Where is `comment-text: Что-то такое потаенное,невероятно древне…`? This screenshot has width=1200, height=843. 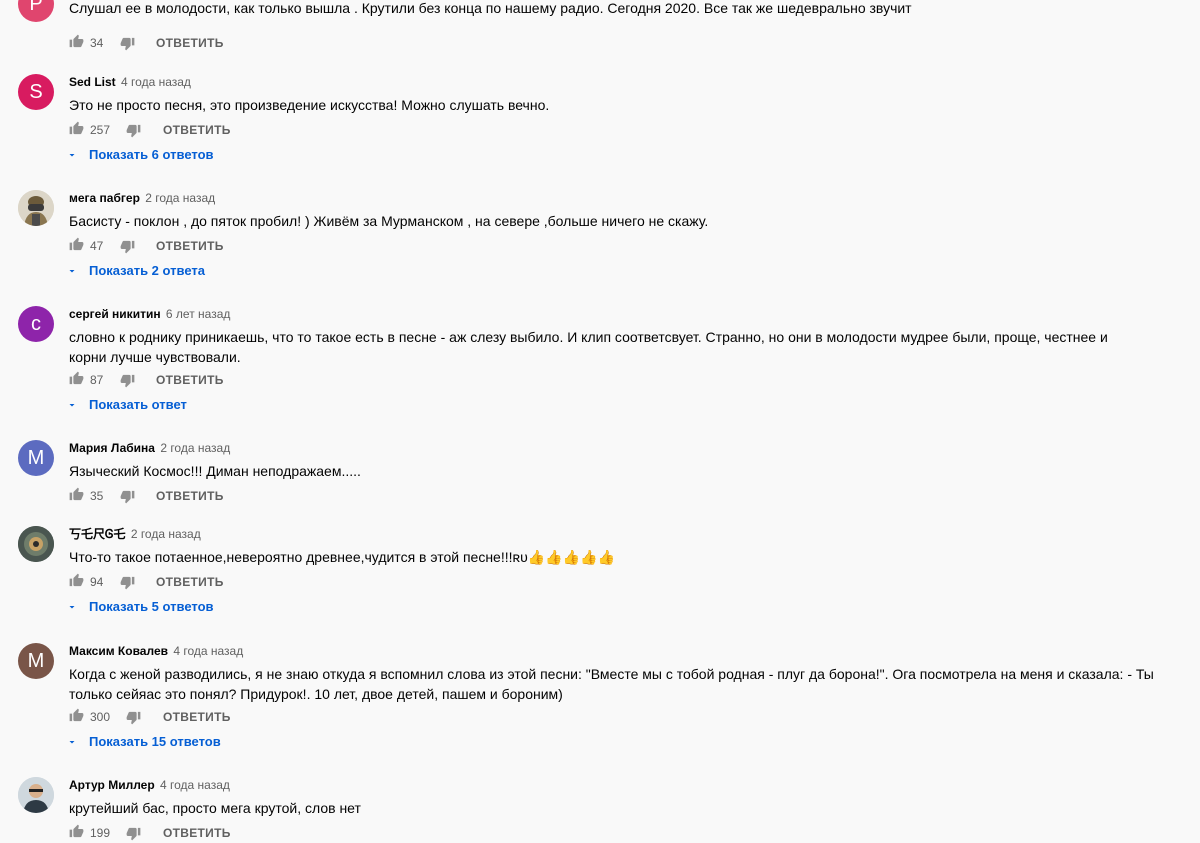
comment-text: Что-то такое потаенное,невероятно древне… is located at coordinates (342, 557).